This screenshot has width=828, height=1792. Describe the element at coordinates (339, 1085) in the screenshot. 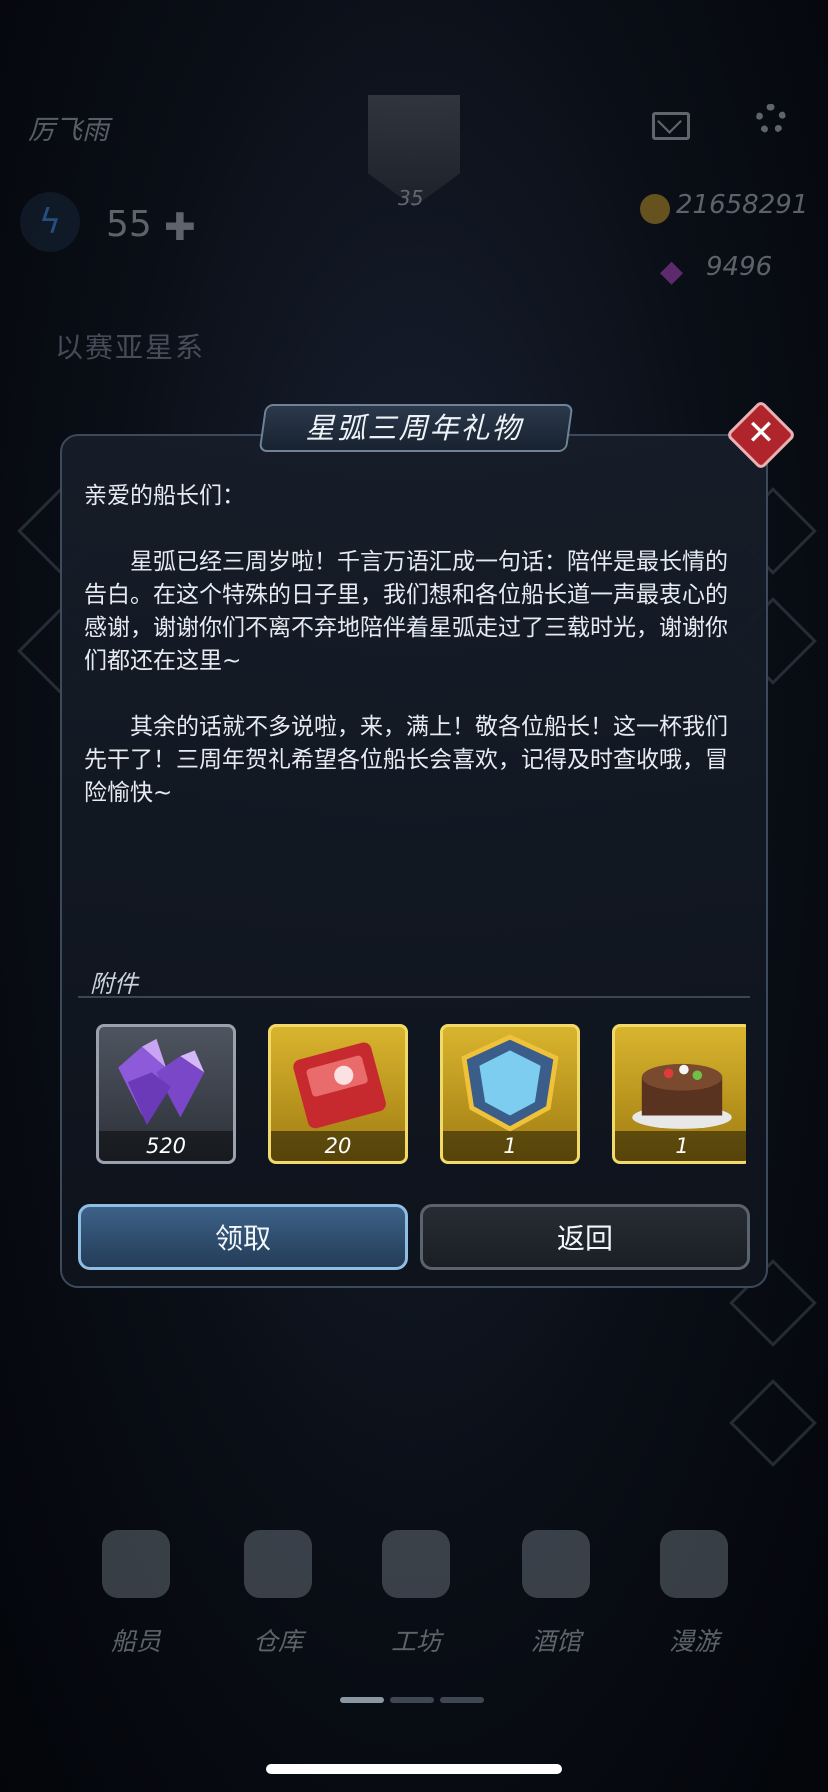

I see `ticket-icon` at that location.